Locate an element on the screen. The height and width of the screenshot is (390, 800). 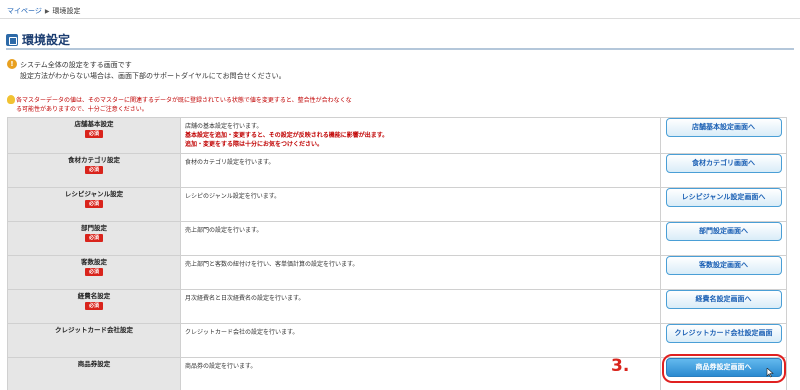
setting-description: クレジットカード会社の設定を行います。 is located at coordinates (420, 340).